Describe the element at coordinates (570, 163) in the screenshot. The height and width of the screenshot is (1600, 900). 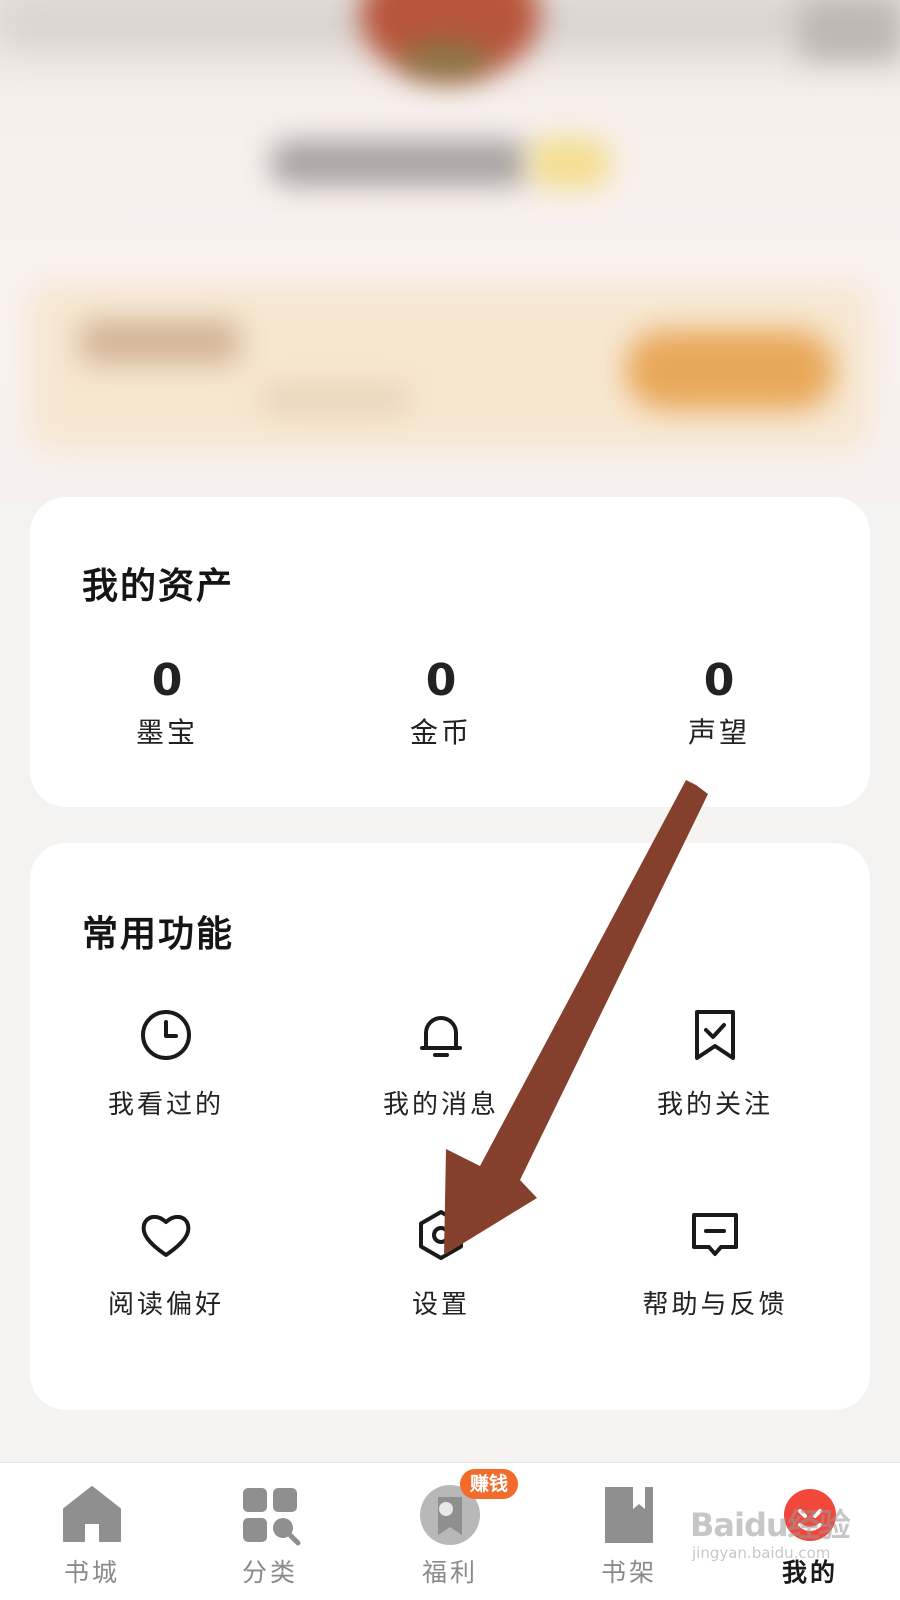
I see `level-badge-blurred` at that location.